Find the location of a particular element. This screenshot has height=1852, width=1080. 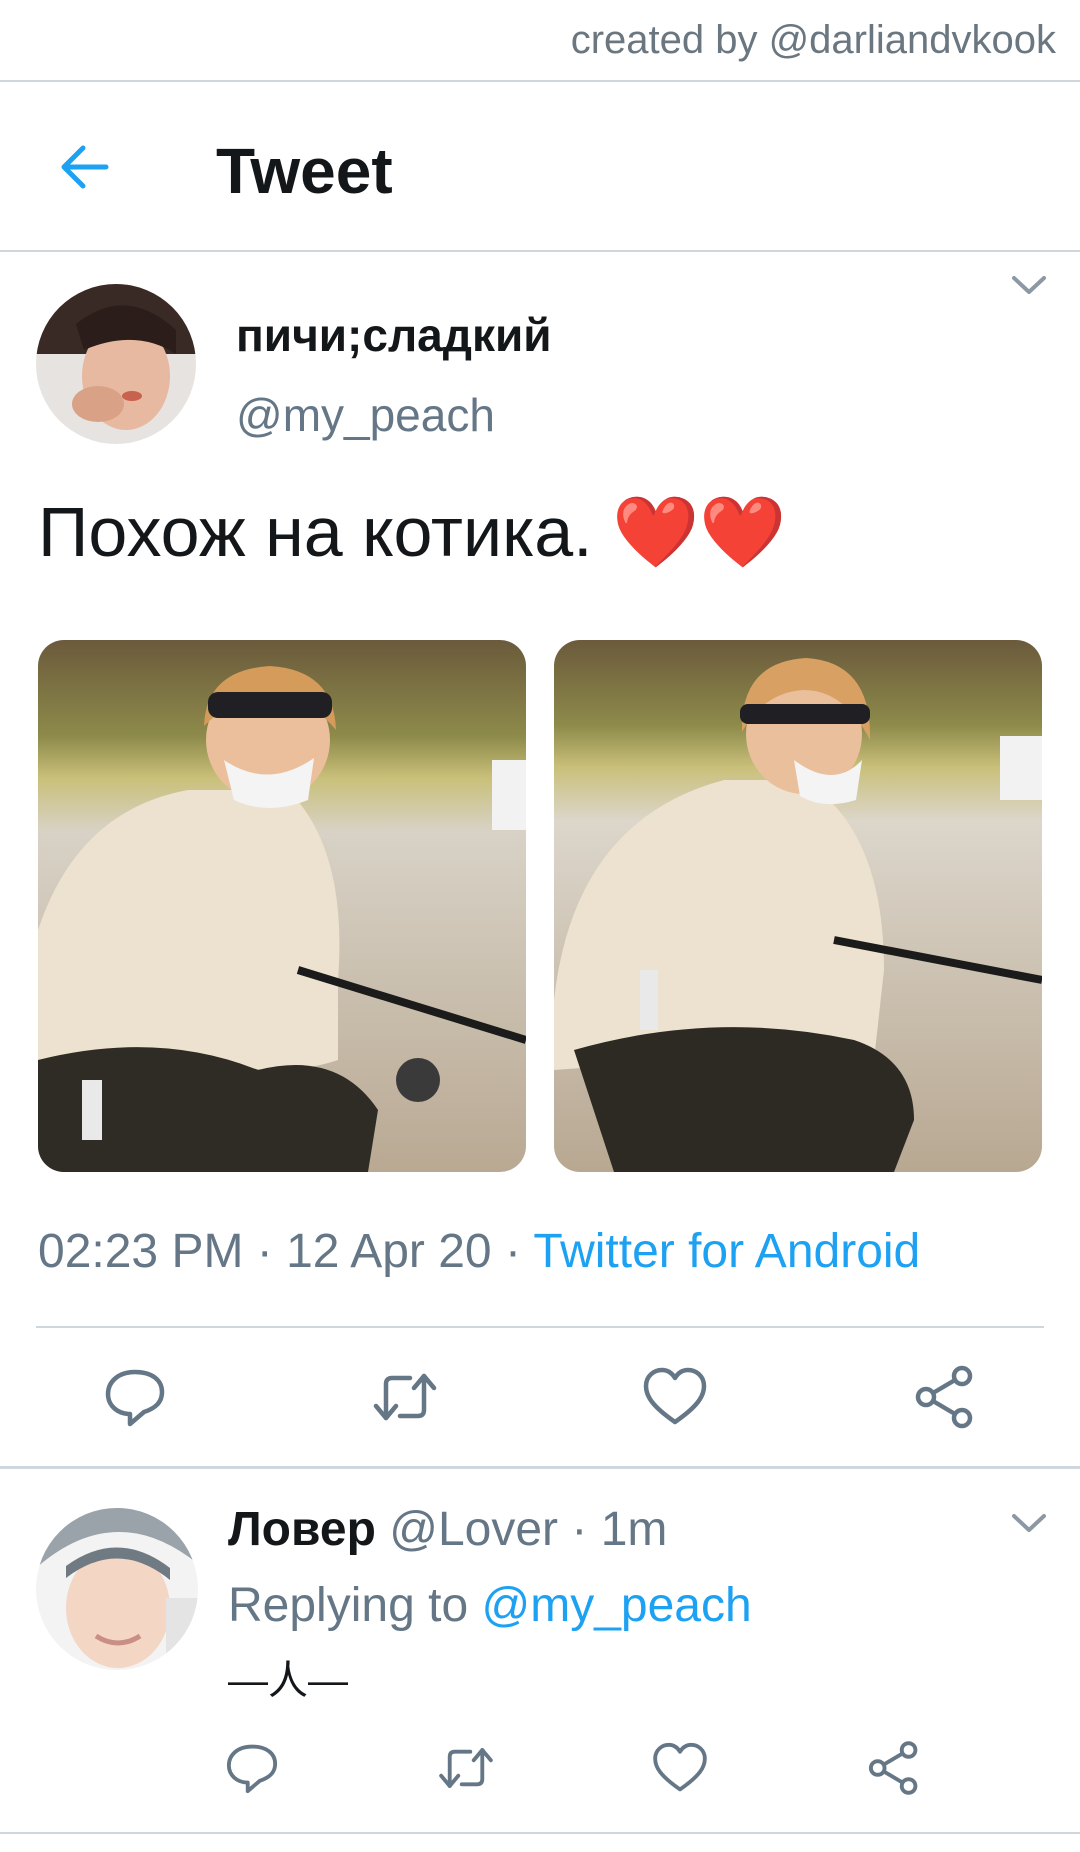

reply-header: Ловер @Lover · 1m is located at coordinates (447, 1529).